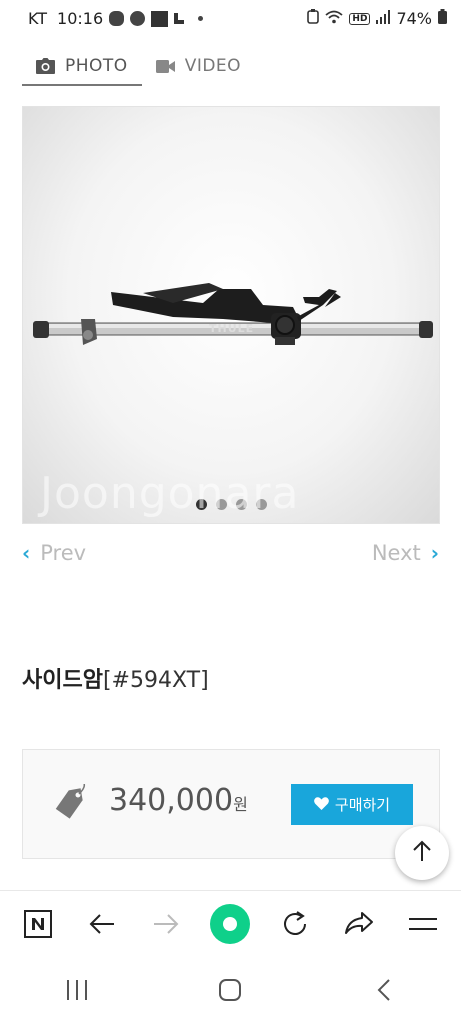 Image resolution: width=461 pixels, height=1024 pixels. I want to click on prev-label: Prev, so click(63, 553).